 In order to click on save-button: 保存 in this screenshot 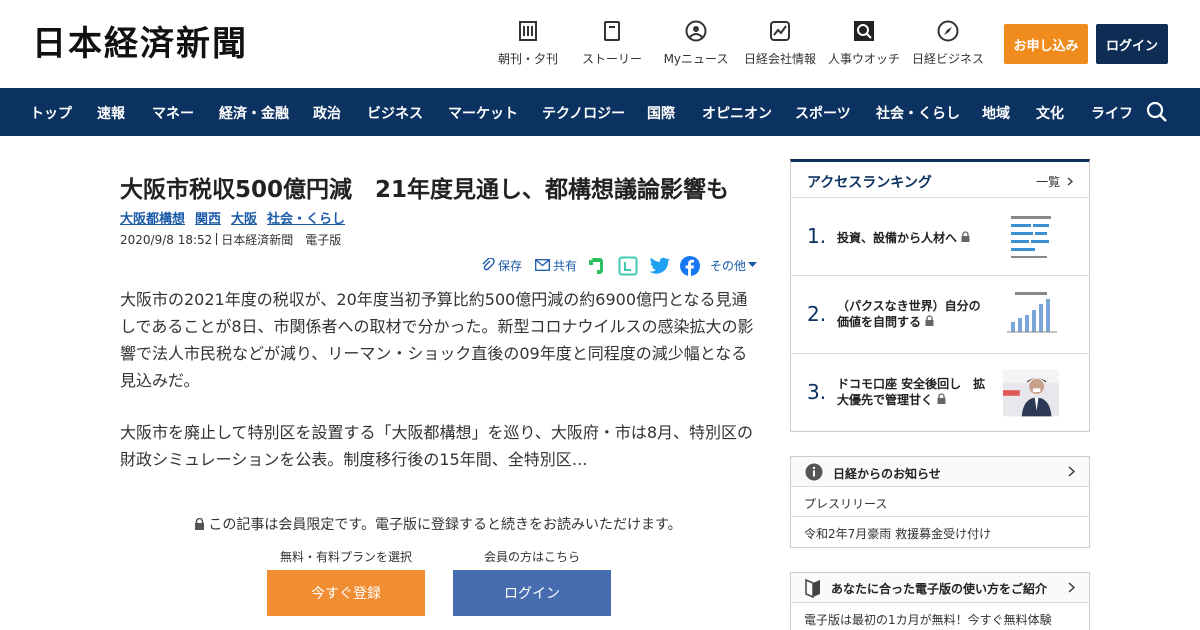, I will do `click(501, 265)`.